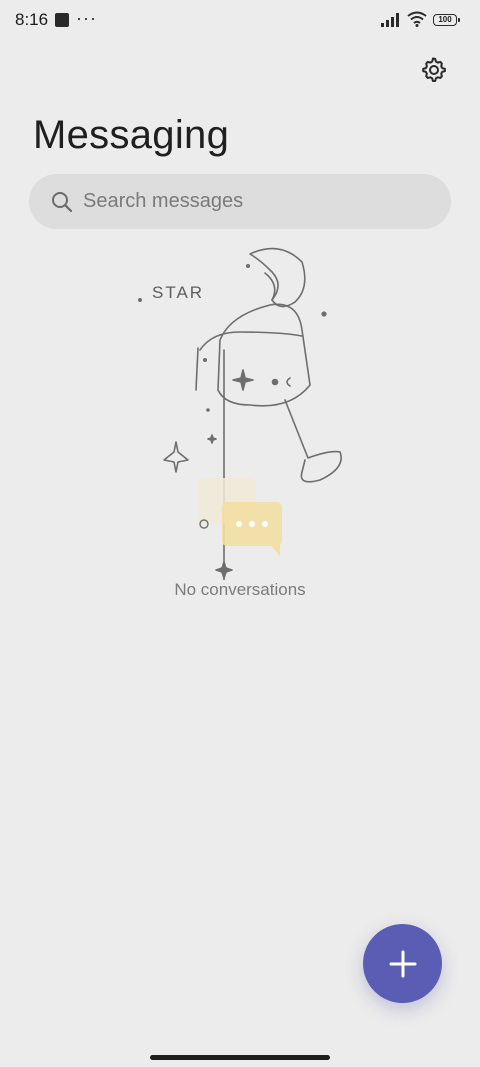  Describe the element at coordinates (417, 19) in the screenshot. I see `wifi-icon` at that location.